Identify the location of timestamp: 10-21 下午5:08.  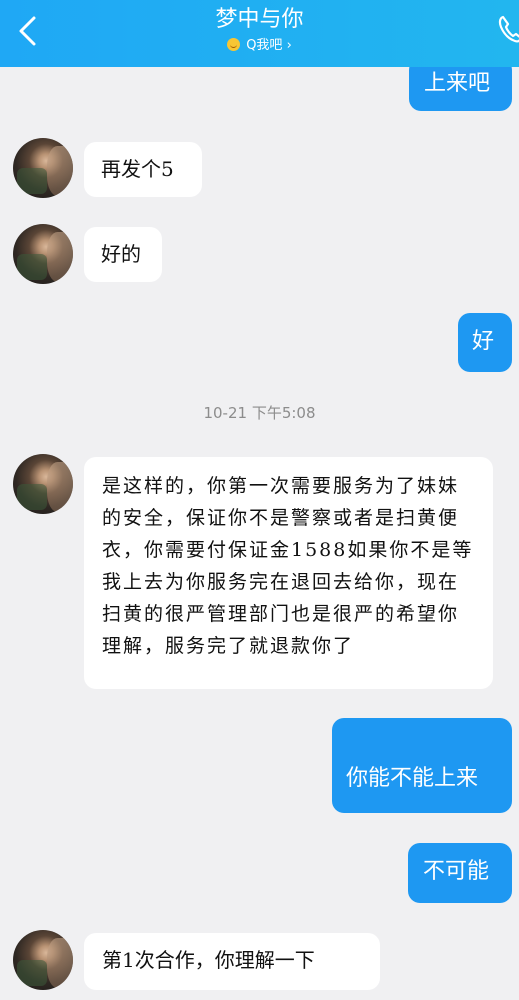
(259, 413).